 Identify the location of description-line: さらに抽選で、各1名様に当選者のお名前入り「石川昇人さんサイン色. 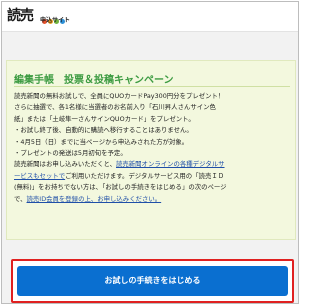
(115, 107).